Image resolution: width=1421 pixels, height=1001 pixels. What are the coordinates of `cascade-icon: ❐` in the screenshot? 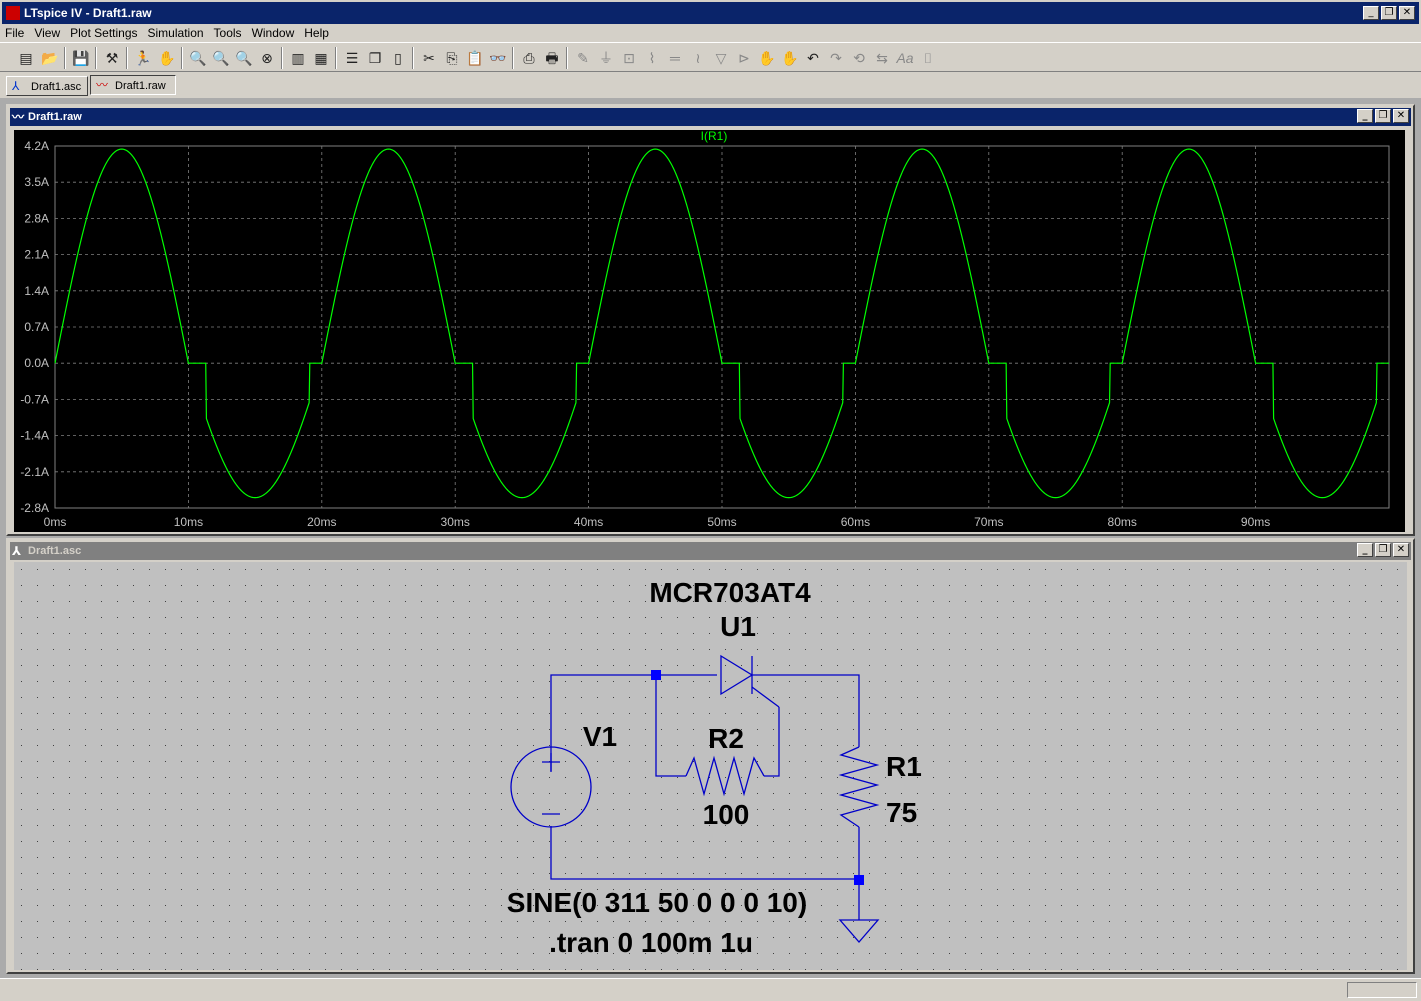 It's located at (375, 58).